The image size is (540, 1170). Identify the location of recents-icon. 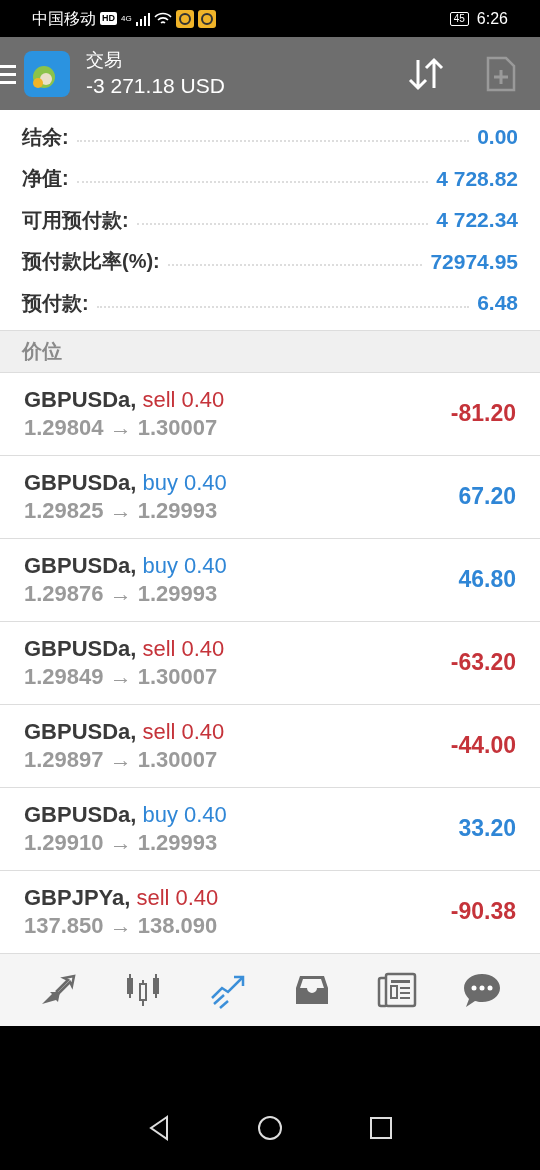
(381, 1127).